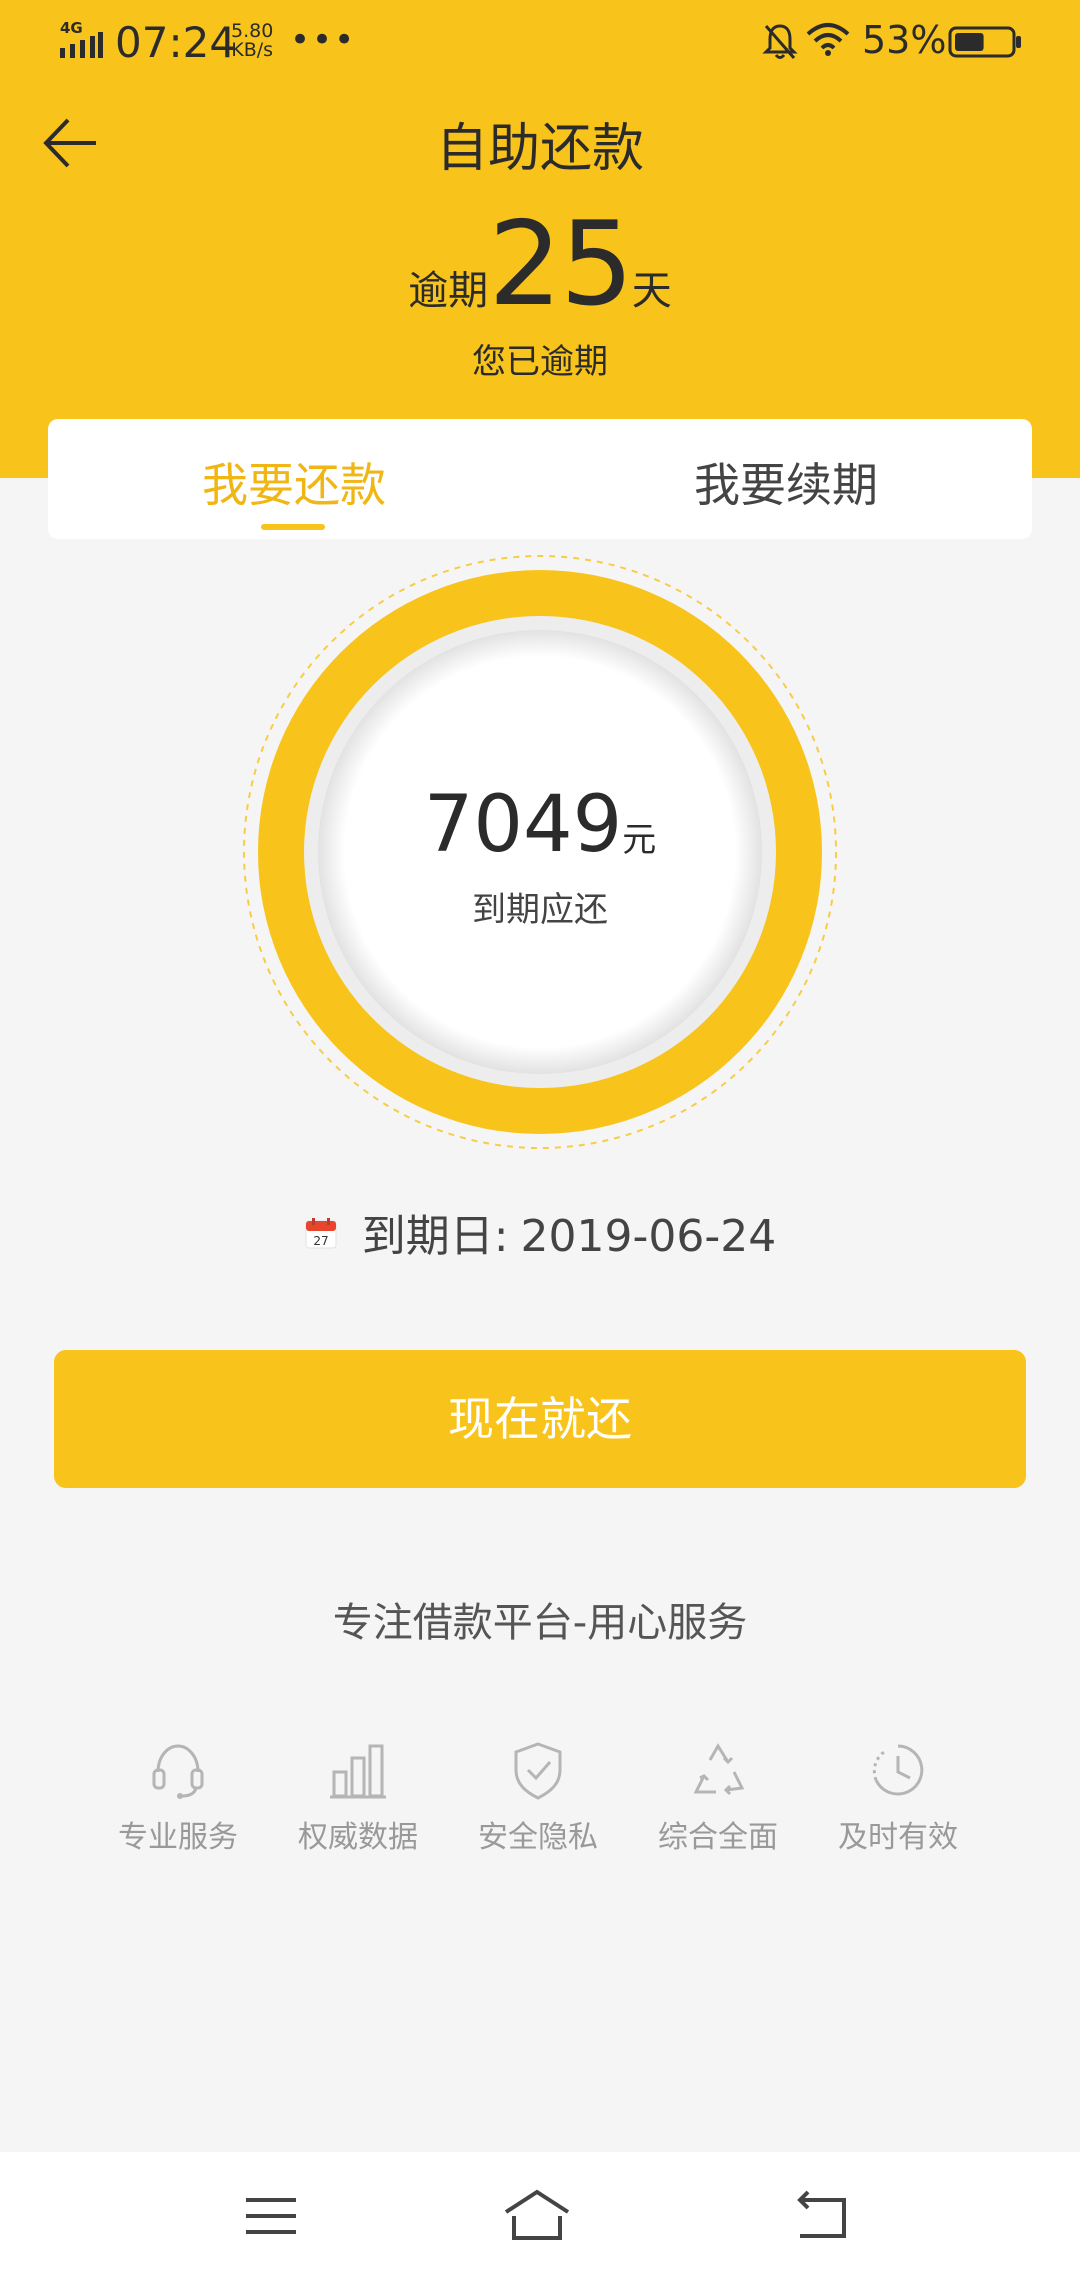 The height and width of the screenshot is (2280, 1080). Describe the element at coordinates (252, 50) in the screenshot. I see `speed-unit: KB/s` at that location.